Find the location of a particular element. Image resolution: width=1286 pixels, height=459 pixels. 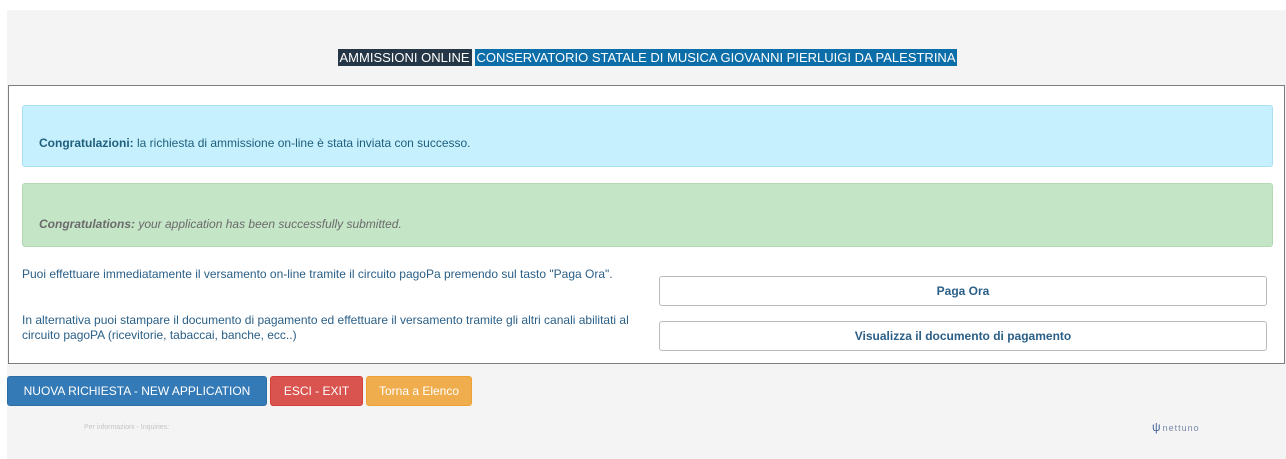

success-alert-strong: Congratulations: is located at coordinates (87, 224).